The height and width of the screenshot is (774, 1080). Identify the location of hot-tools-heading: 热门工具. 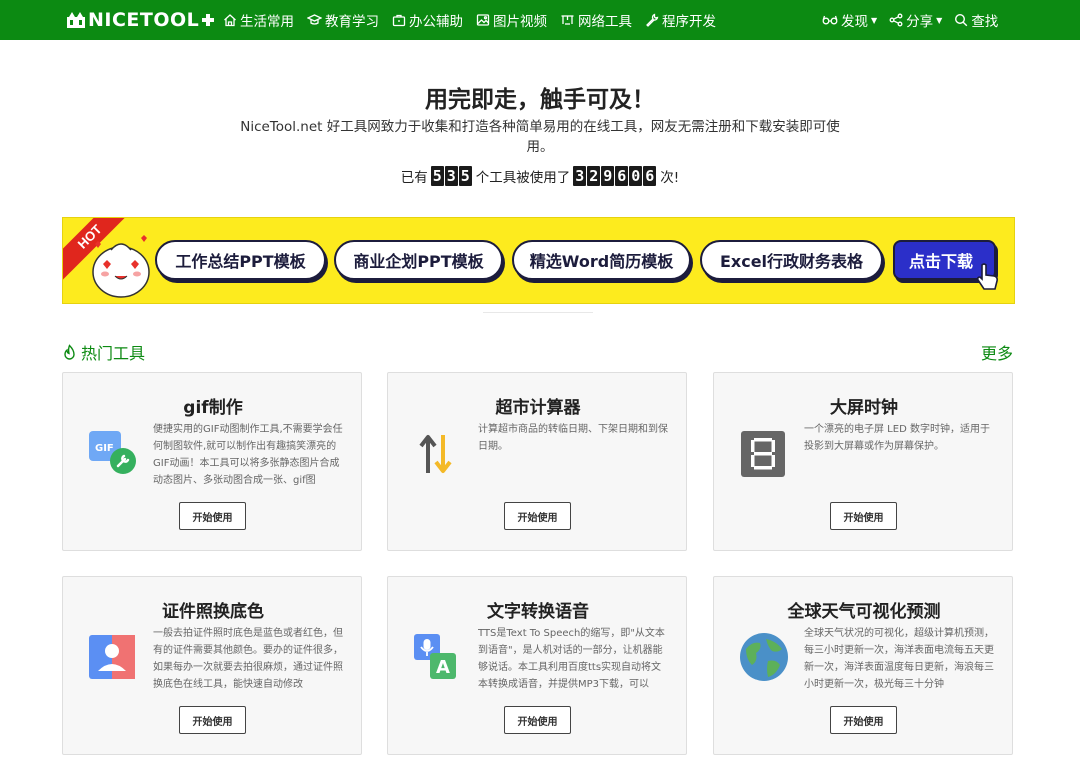
(103, 352).